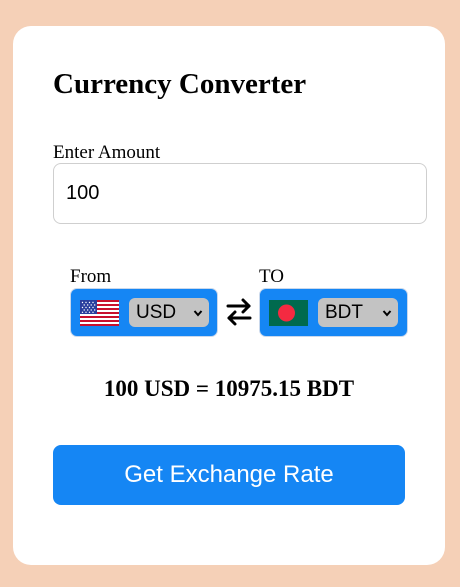 The image size is (460, 587). I want to click on to-label: TO, so click(271, 276).